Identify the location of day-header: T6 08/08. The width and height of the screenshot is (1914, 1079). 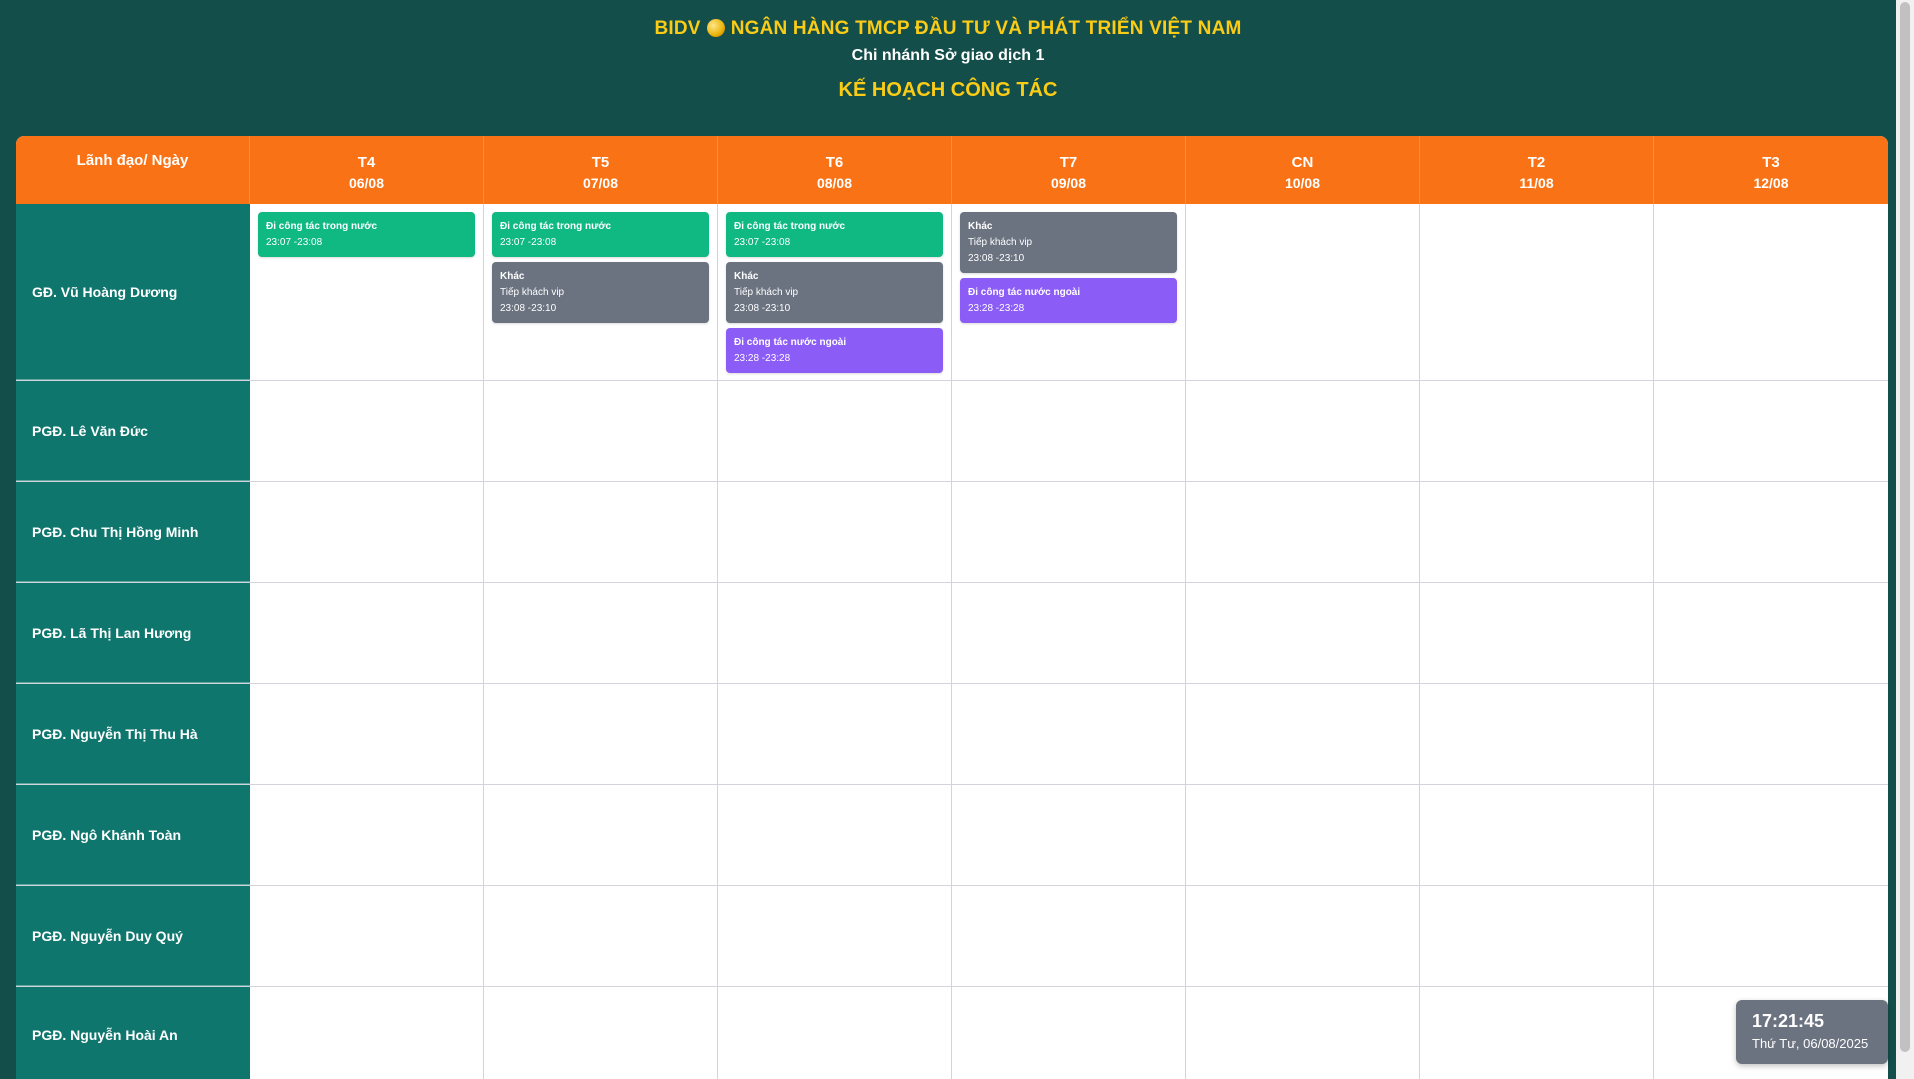
(835, 170).